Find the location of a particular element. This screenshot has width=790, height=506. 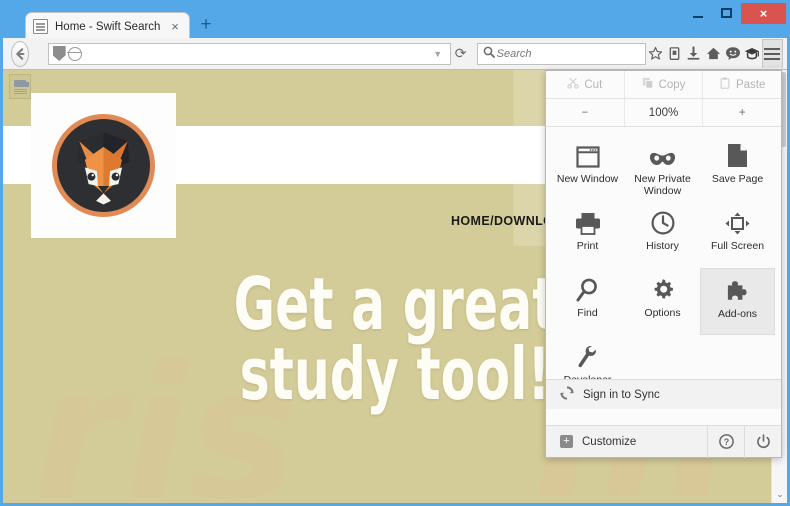

menu-item-full-screen: Full Screen is located at coordinates (737, 234).